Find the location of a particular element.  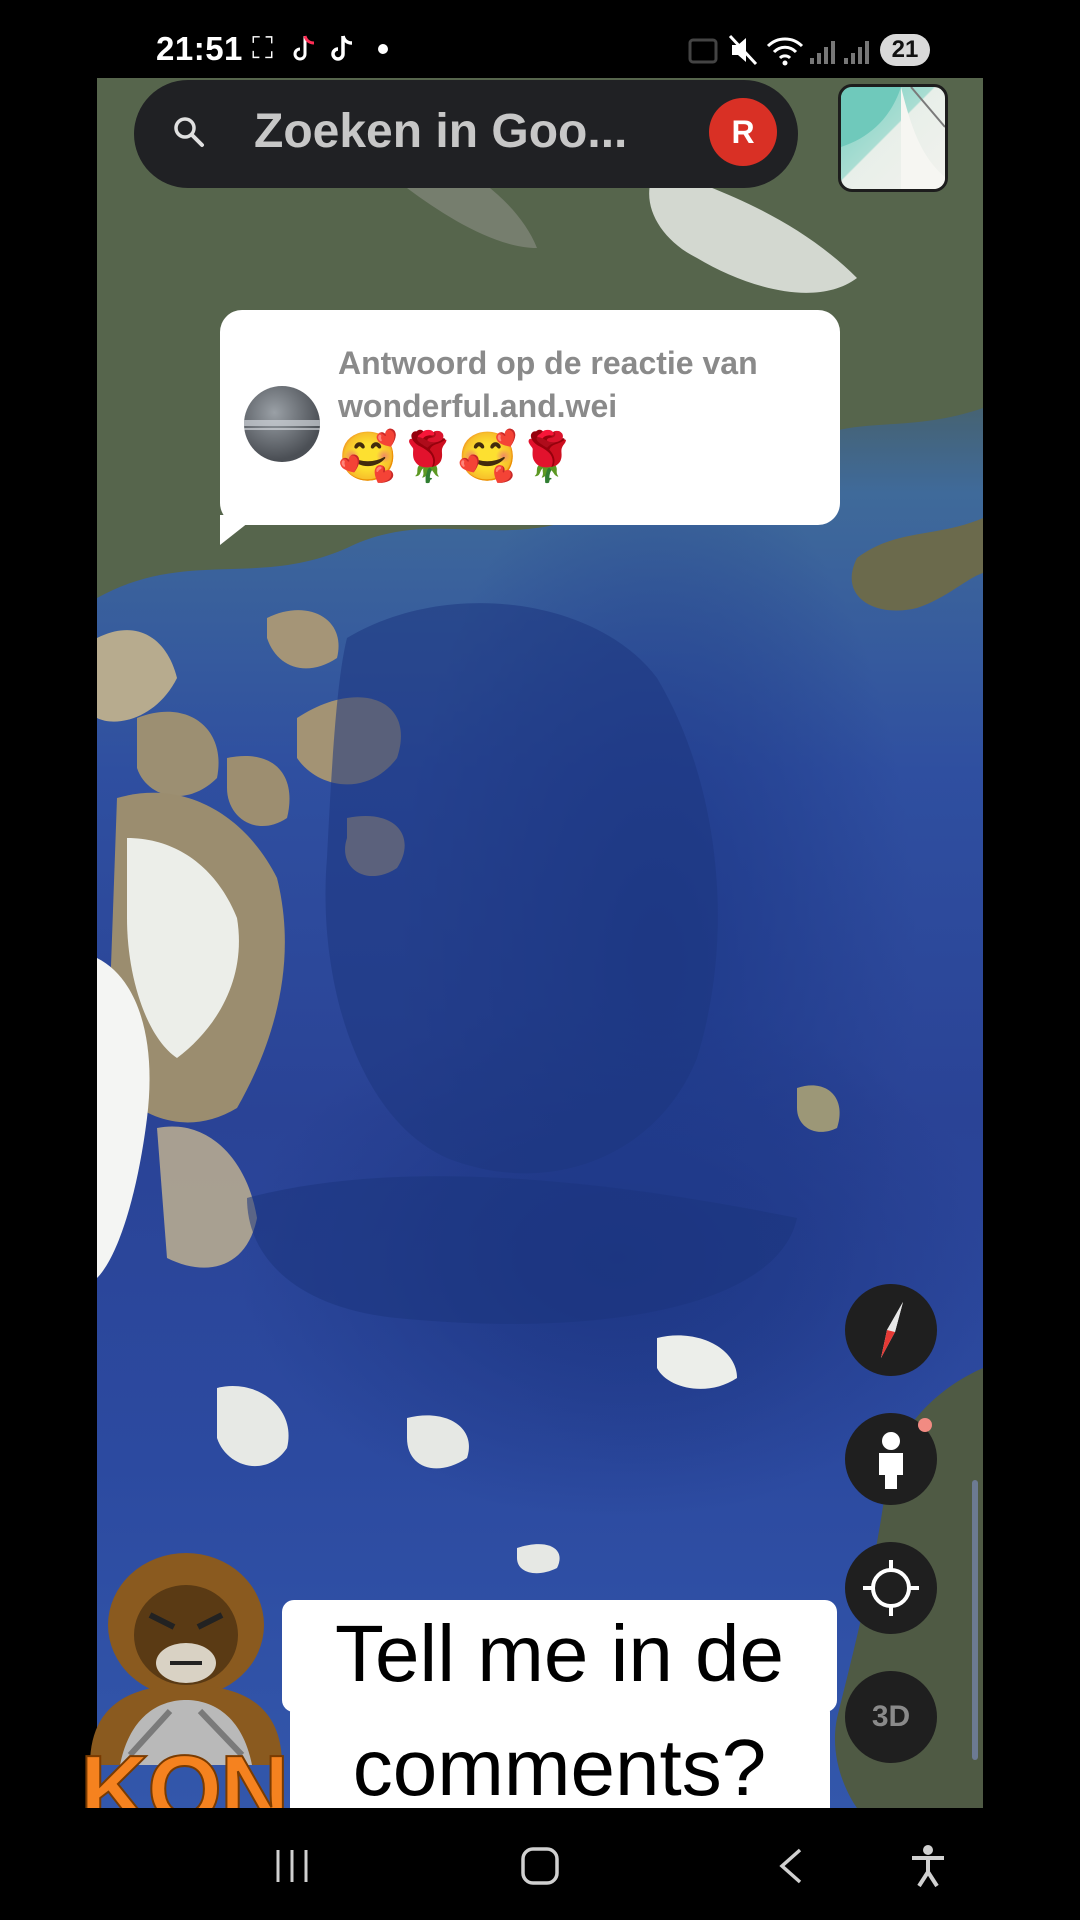

back-icon is located at coordinates (791, 1866).